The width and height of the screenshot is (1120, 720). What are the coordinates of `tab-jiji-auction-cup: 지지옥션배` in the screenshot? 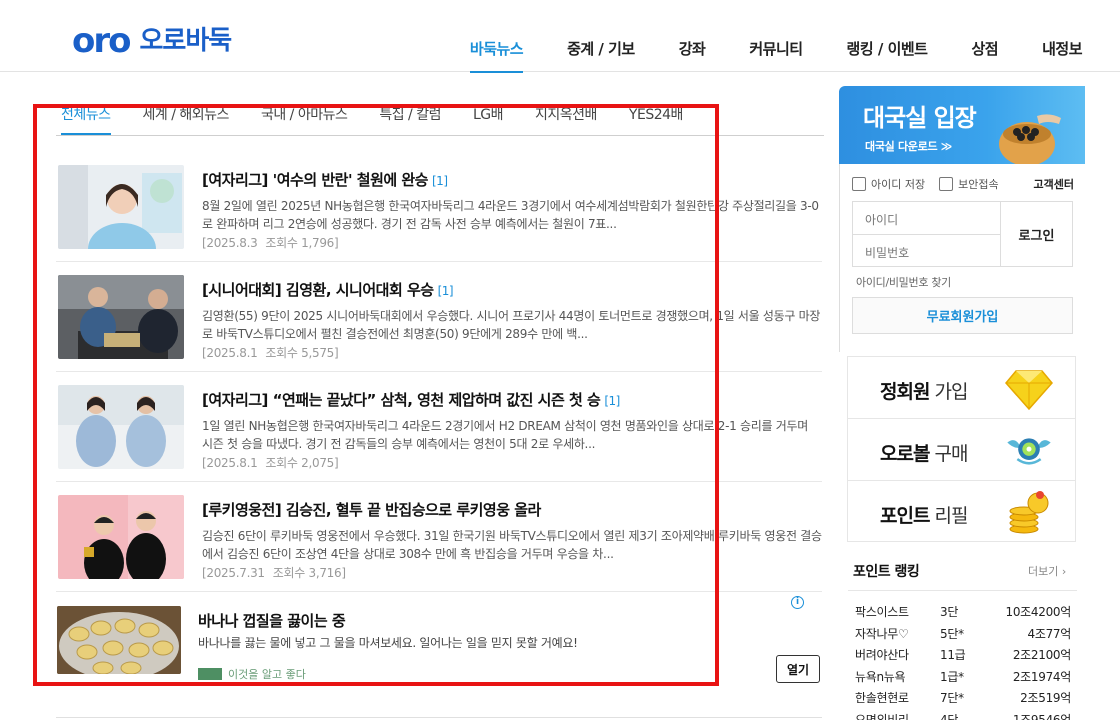 It's located at (566, 117).